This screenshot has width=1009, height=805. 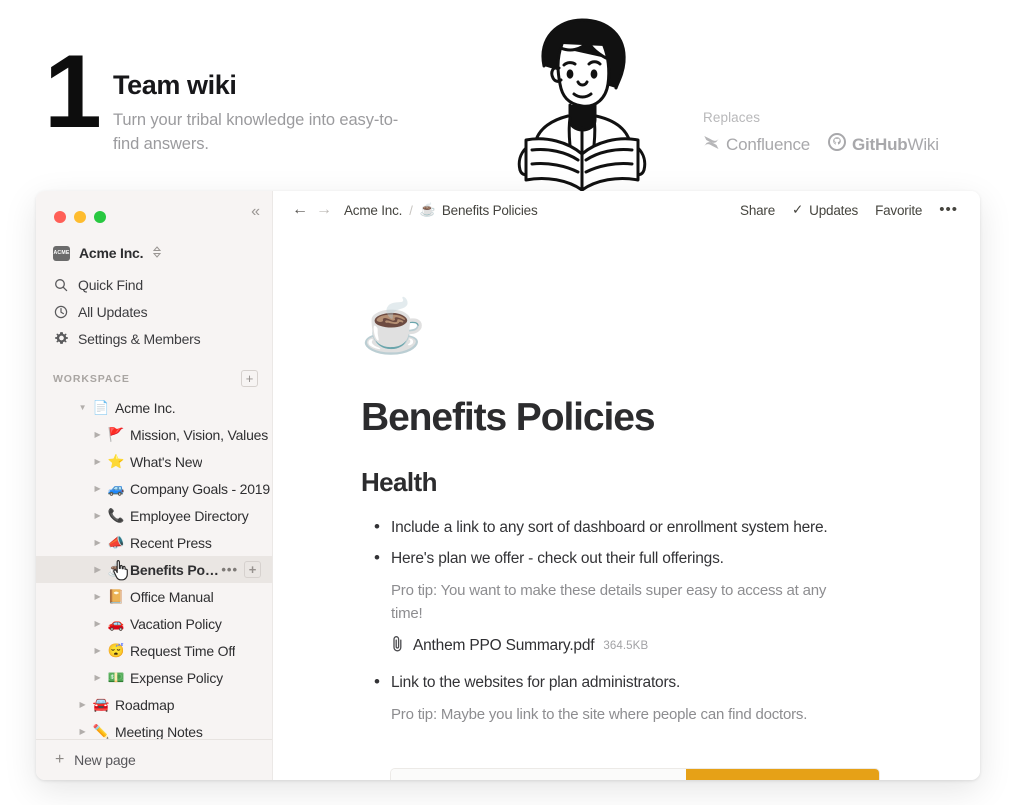 What do you see at coordinates (154, 407) in the screenshot?
I see `tree-row-acme-inc: ▼ 📄 Acme Inc.` at bounding box center [154, 407].